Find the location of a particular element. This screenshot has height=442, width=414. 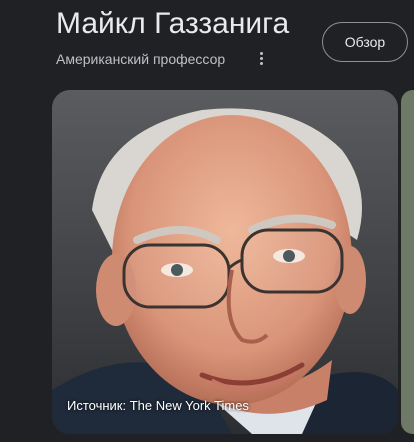

entity-title: Майкл Газзанига is located at coordinates (173, 23).